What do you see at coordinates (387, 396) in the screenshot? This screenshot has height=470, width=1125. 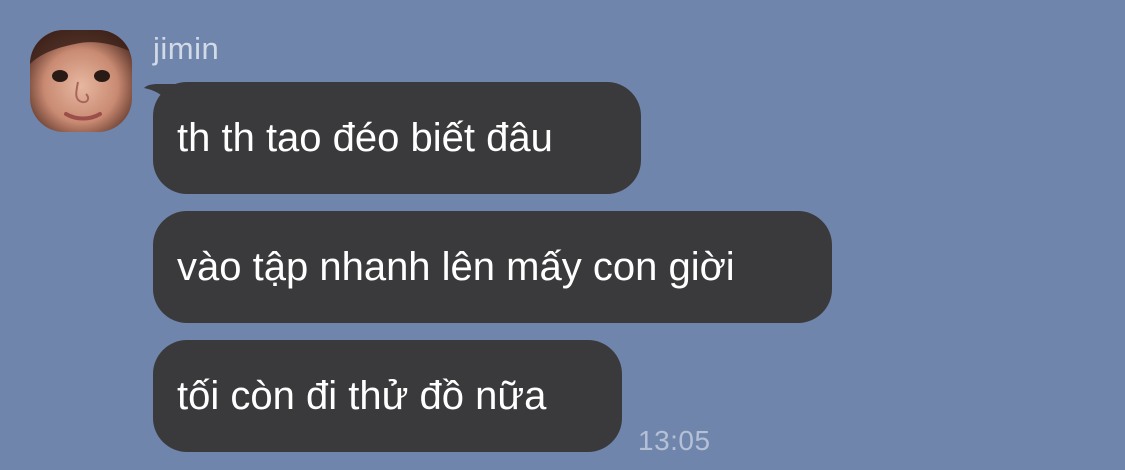 I see `message-bubble: tối còn đi thử đồ nữa` at bounding box center [387, 396].